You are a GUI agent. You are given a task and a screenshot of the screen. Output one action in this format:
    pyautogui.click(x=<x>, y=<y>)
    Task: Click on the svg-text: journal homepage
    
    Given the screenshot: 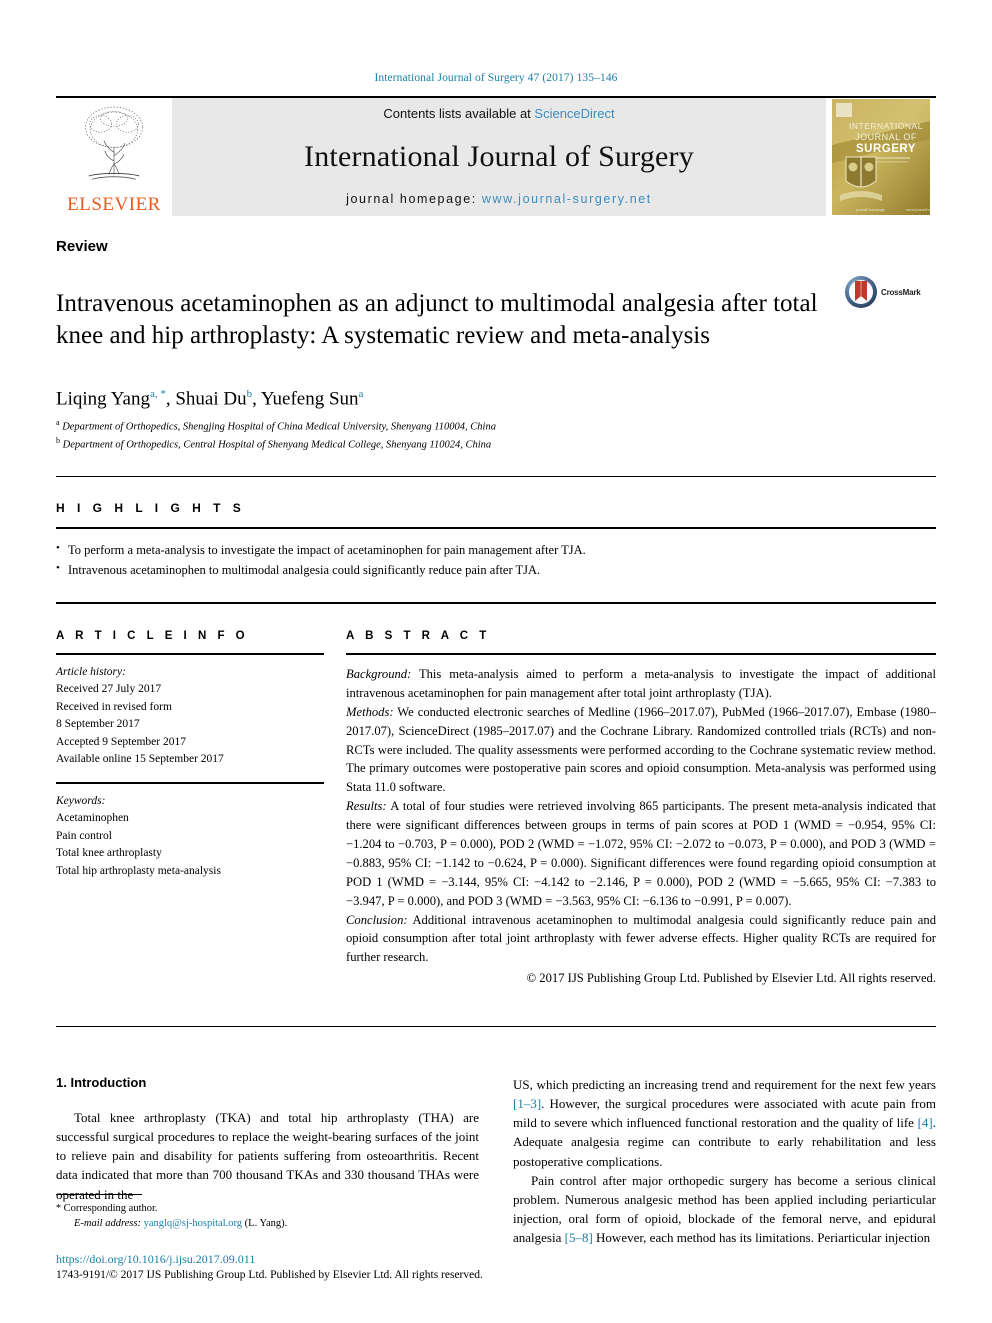 What is the action you would take?
    pyautogui.click(x=870, y=209)
    